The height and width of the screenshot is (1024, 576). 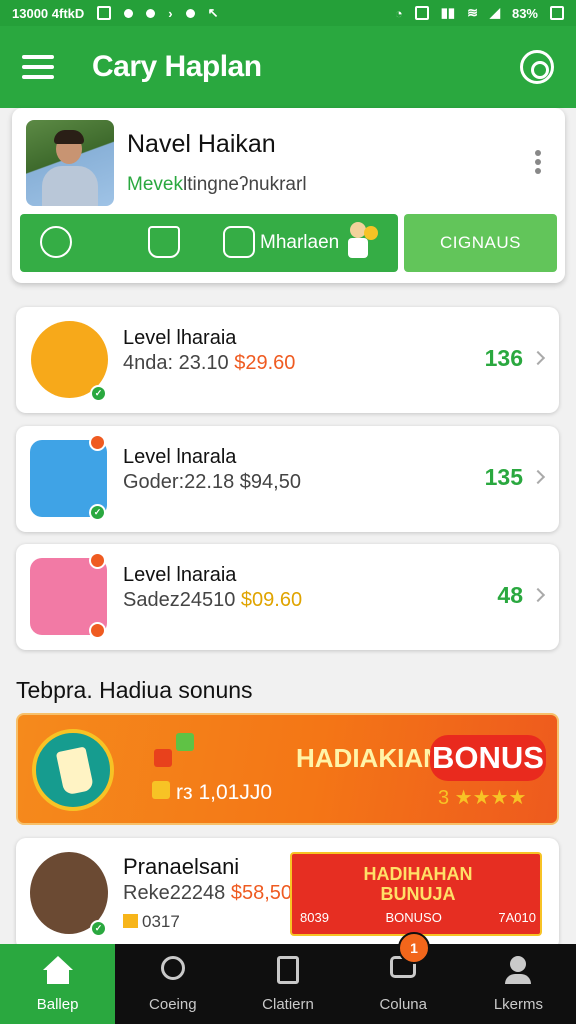 I want to click on level-card: ✓ Level lnarala Goder:22.18 $94,50 135, so click(x=287, y=479).